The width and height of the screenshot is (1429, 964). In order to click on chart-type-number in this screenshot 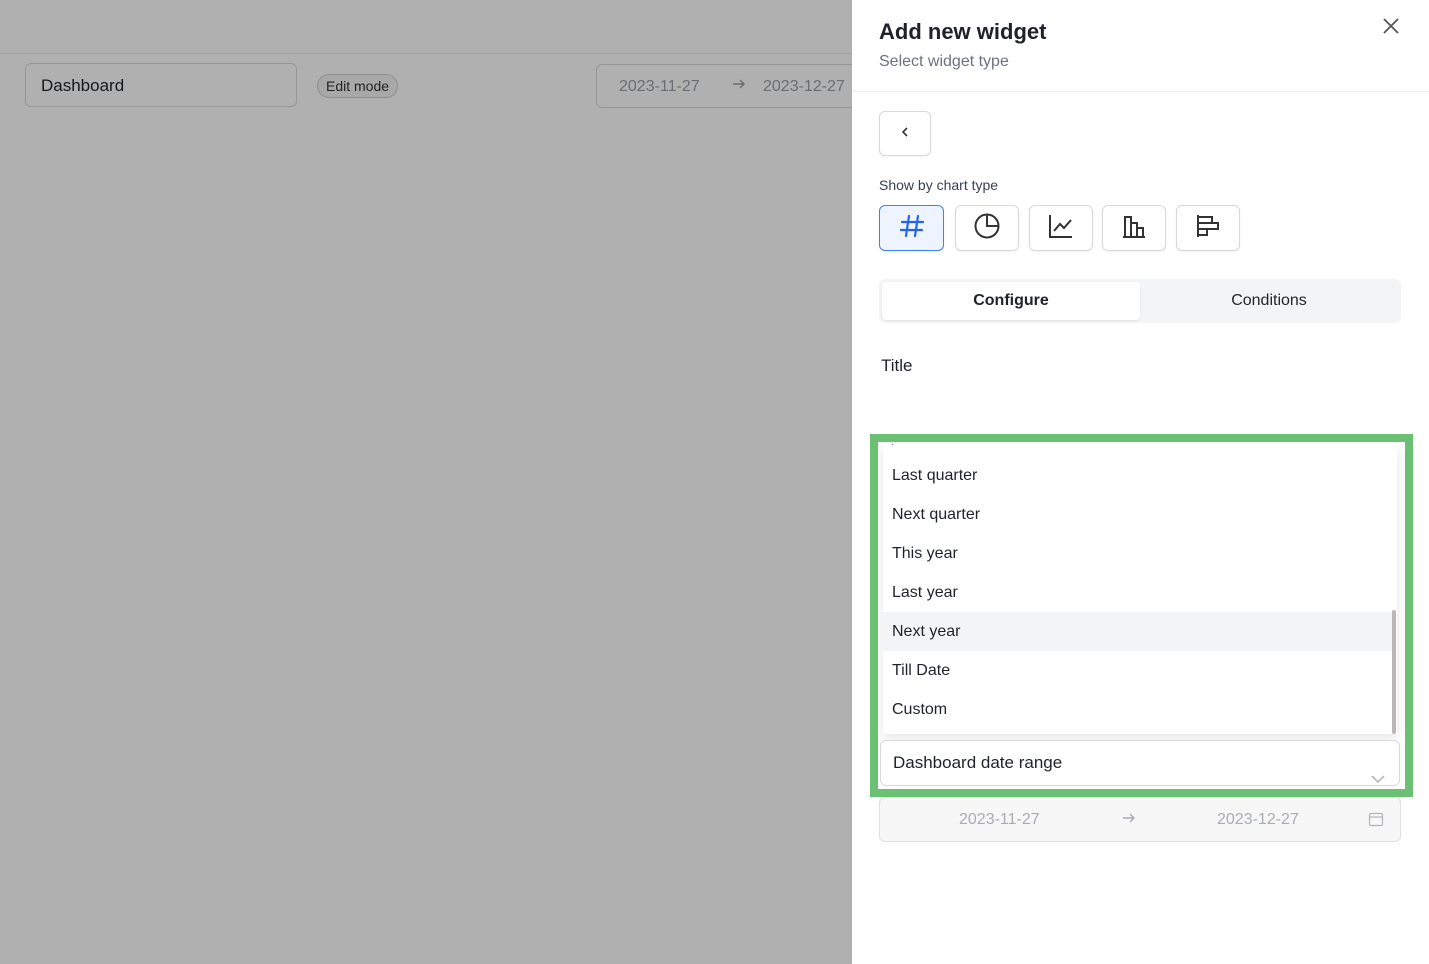, I will do `click(911, 228)`.